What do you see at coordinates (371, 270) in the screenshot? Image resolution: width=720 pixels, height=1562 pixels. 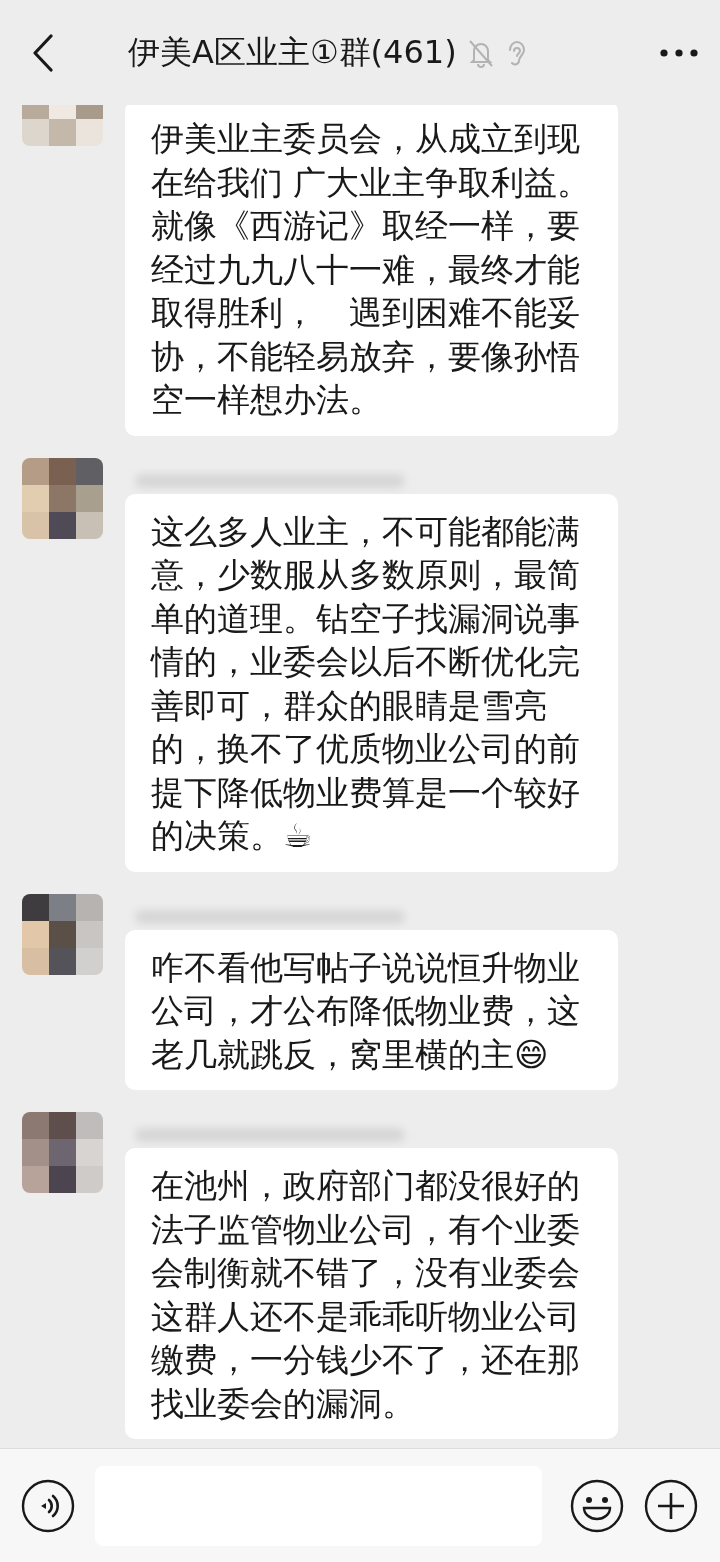 I see `message-bubble: 伊美业主委员会，从成立到现在给我们 广大业主争取利益。就像《西游记》取经一样，要经过九九八十一难，最终才能取得胜利， 遇到困难不能妥协，不能轻易放弃，要像孙悟空一样想办法。` at bounding box center [371, 270].